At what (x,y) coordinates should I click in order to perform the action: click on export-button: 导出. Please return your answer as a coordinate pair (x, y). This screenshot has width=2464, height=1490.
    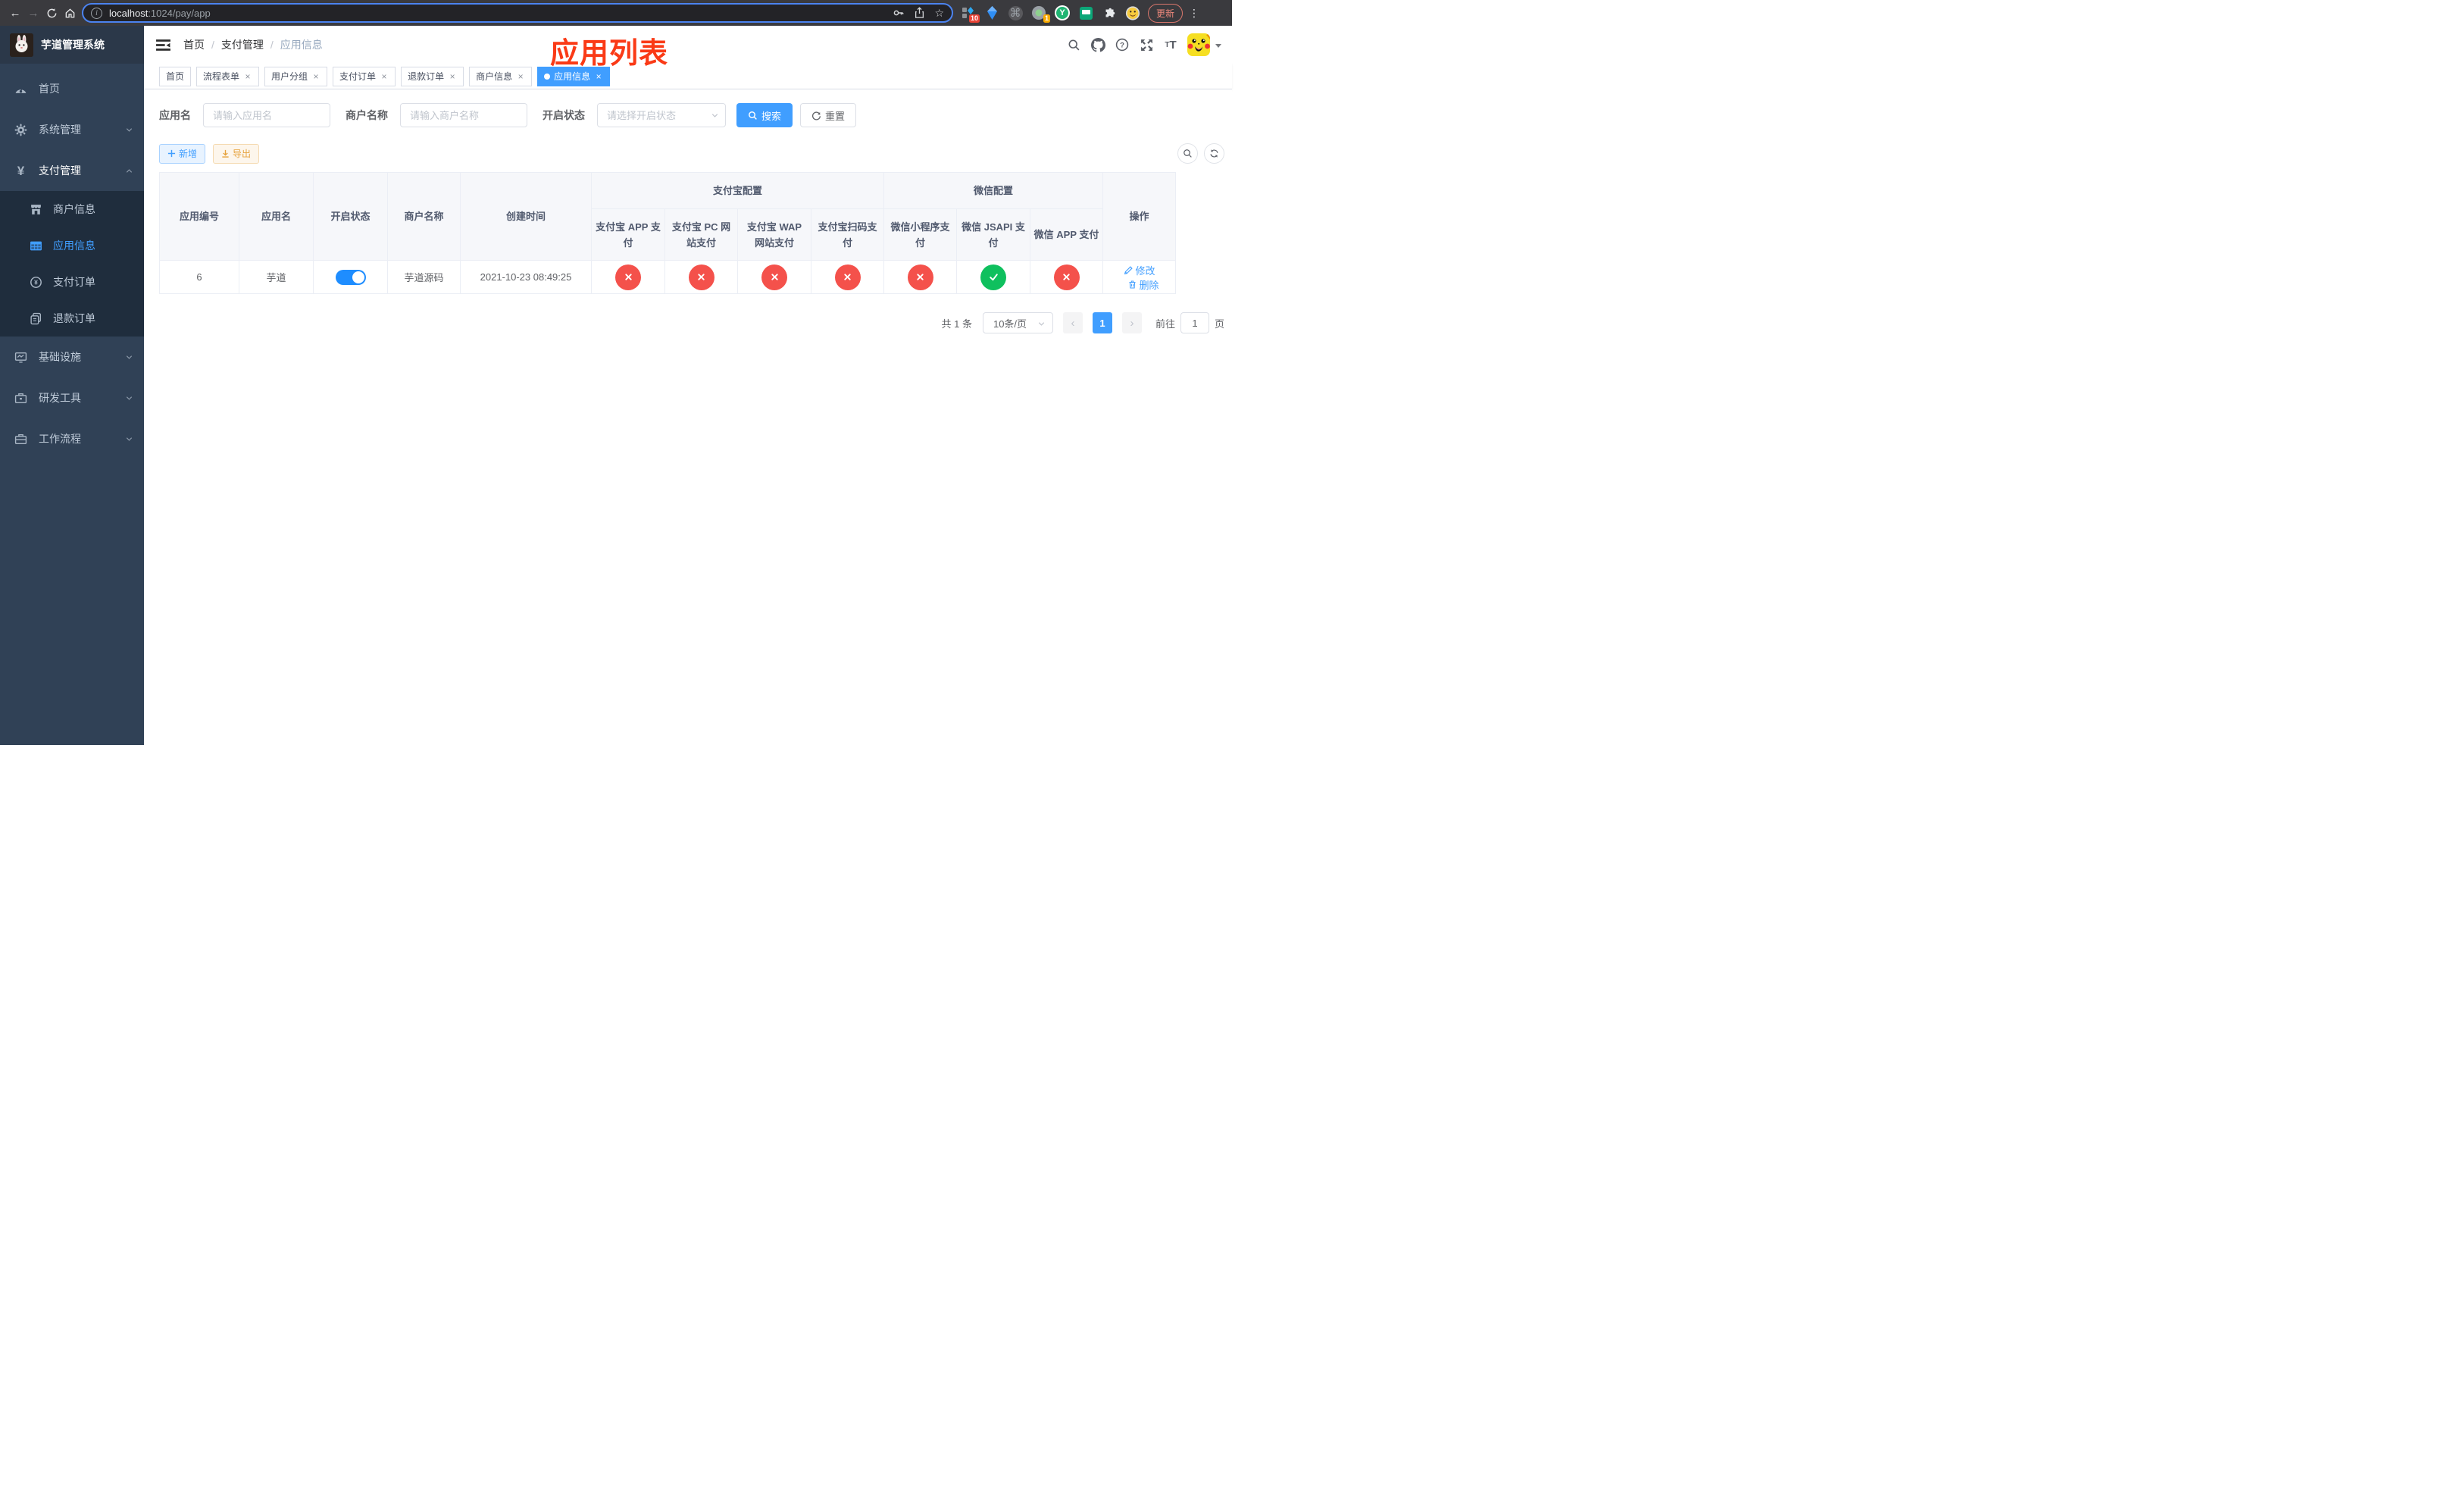
    Looking at the image, I should click on (236, 153).